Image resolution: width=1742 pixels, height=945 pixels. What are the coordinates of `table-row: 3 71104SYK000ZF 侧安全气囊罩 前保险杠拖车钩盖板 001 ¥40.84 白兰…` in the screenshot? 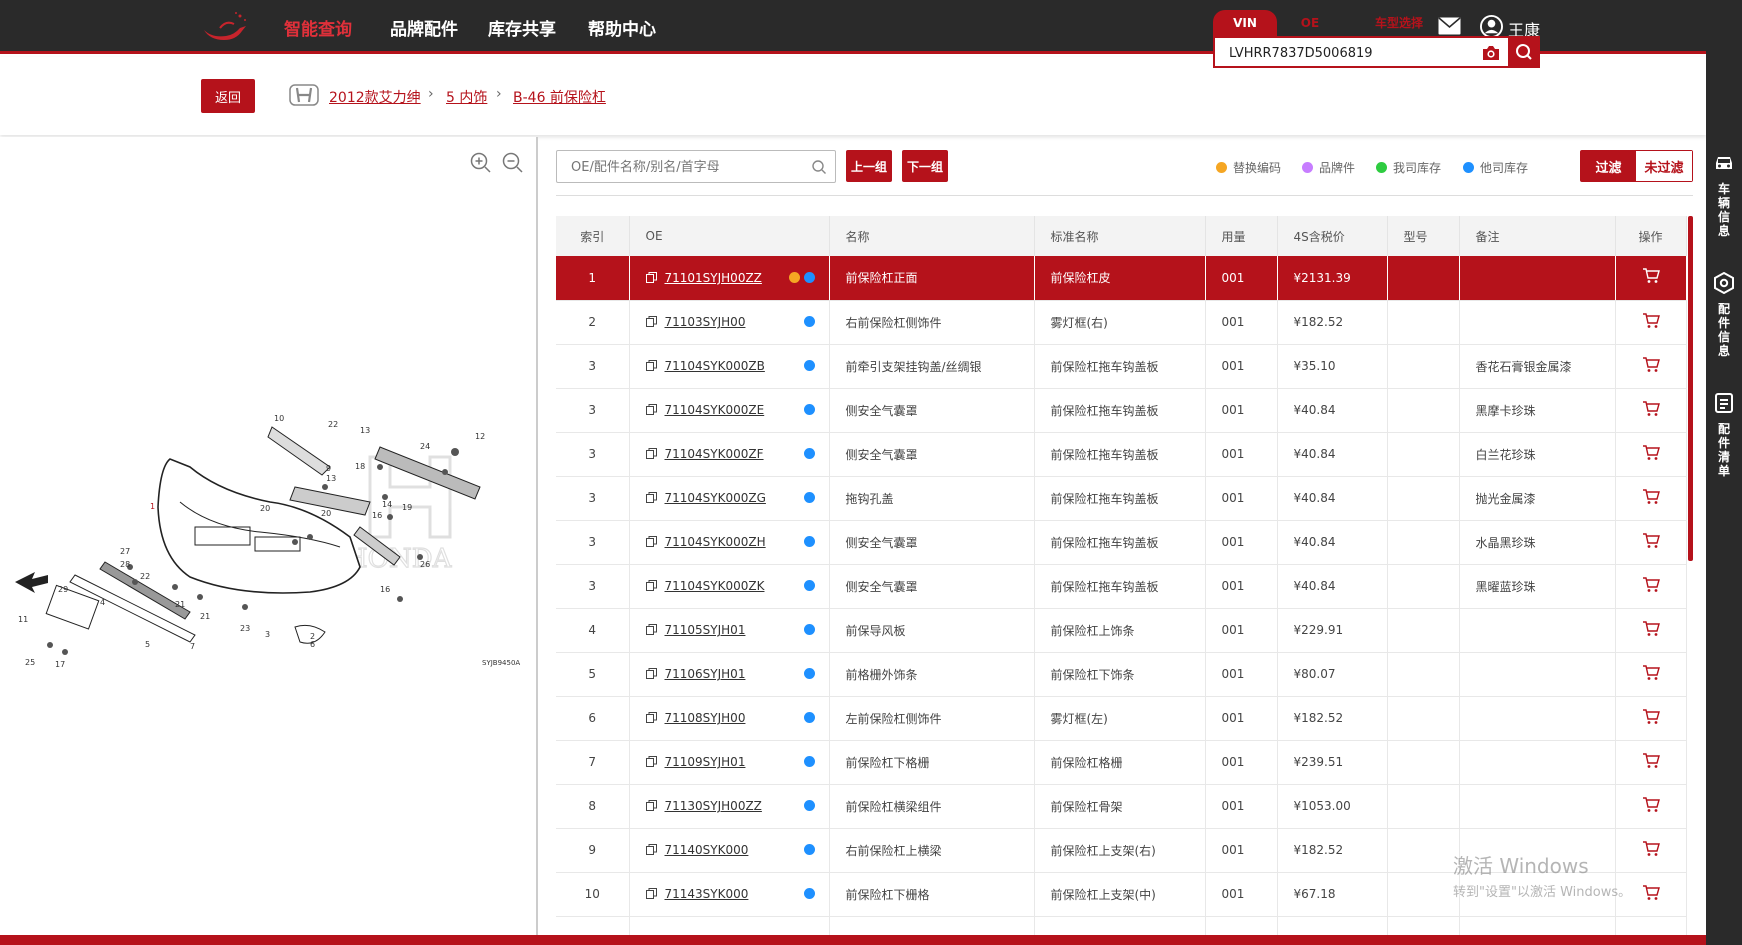 It's located at (1121, 454).